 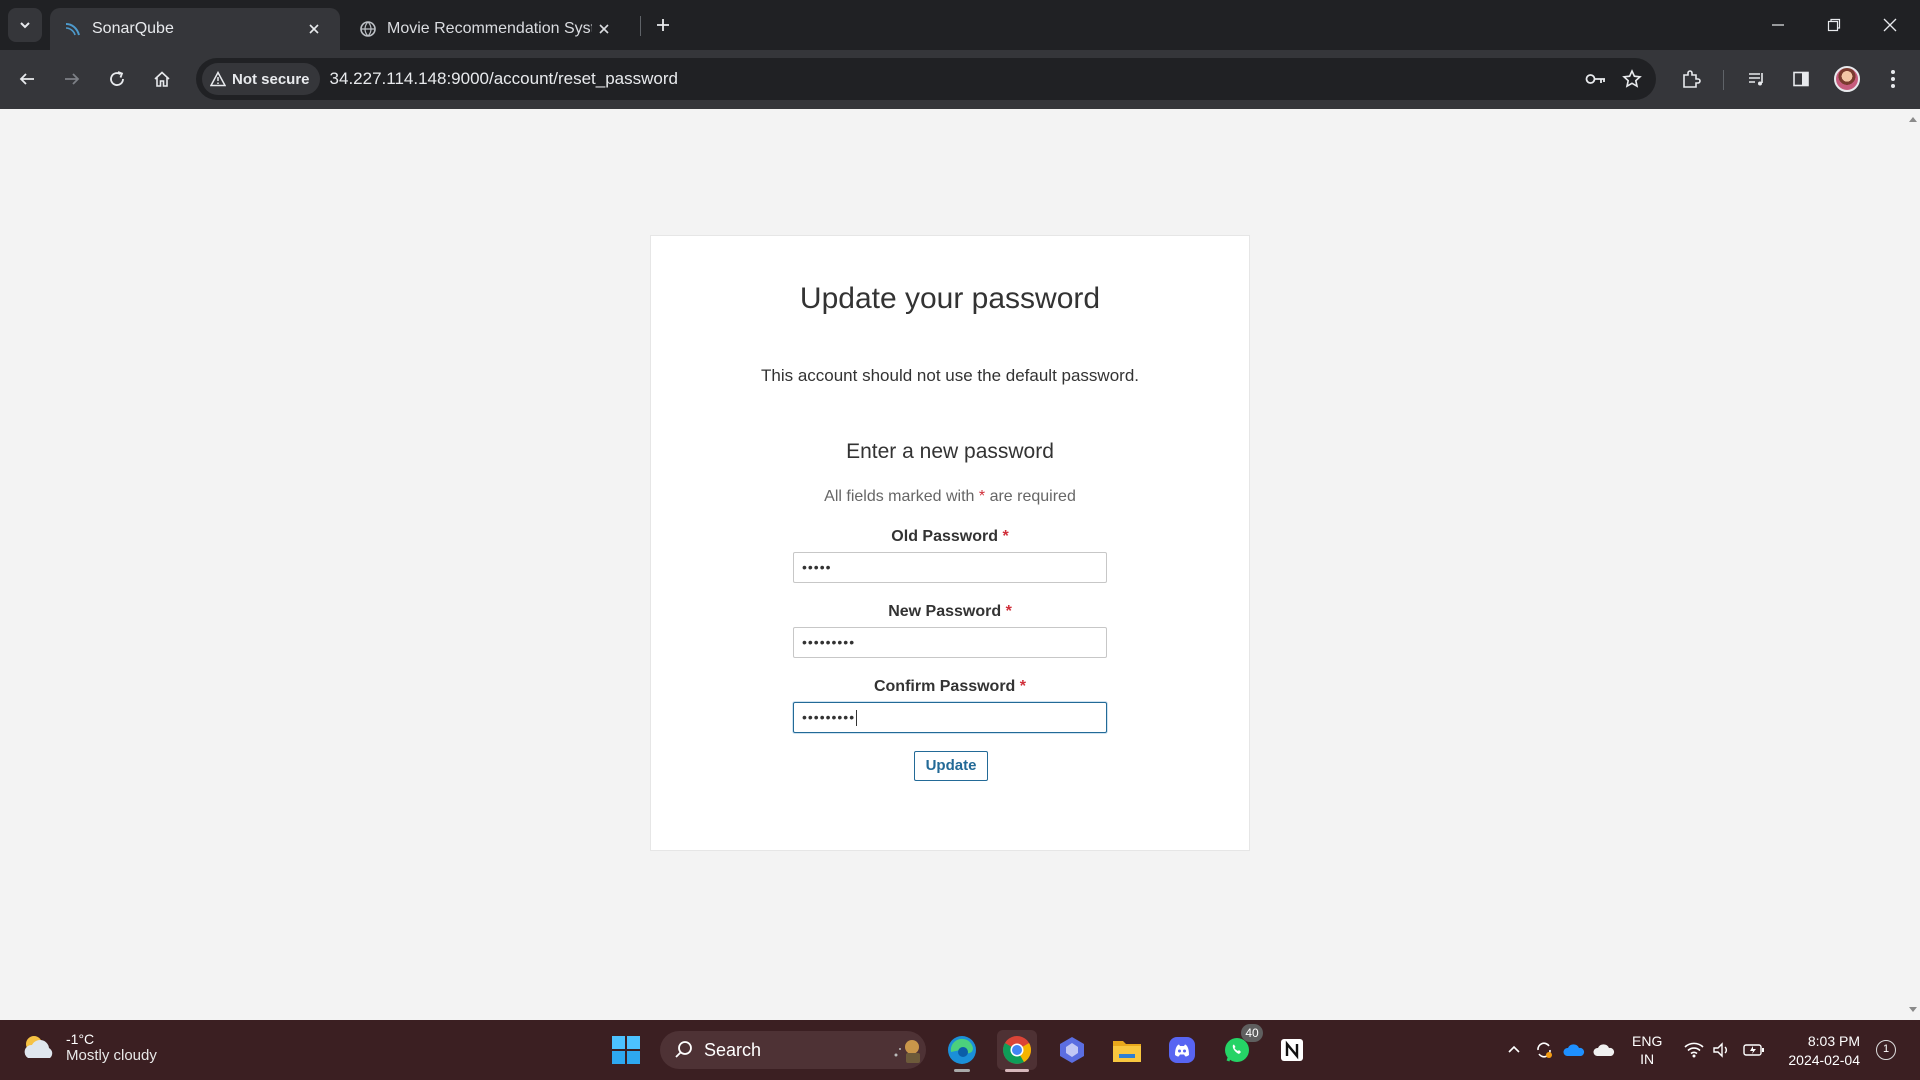 I want to click on sonarqube-favicon-icon, so click(x=72, y=29).